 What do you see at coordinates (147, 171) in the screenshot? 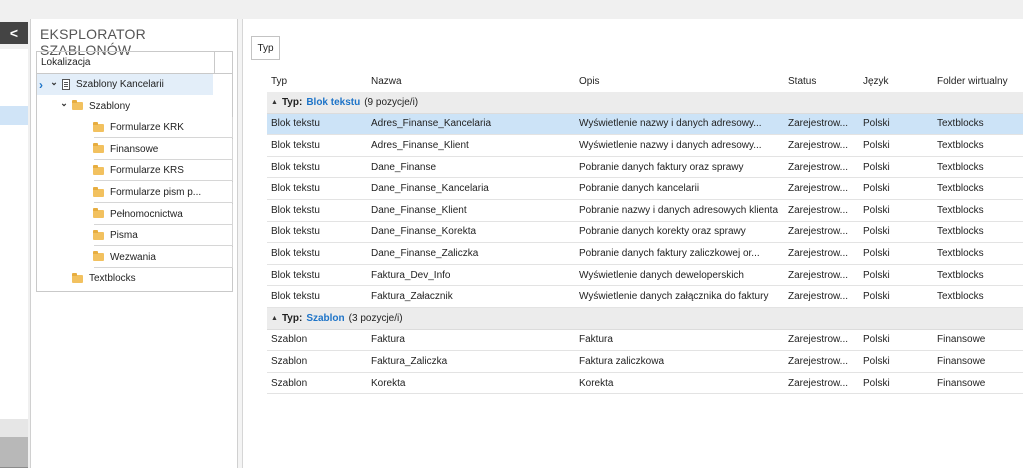
I see `tree-item-label: Formularze KRS` at bounding box center [147, 171].